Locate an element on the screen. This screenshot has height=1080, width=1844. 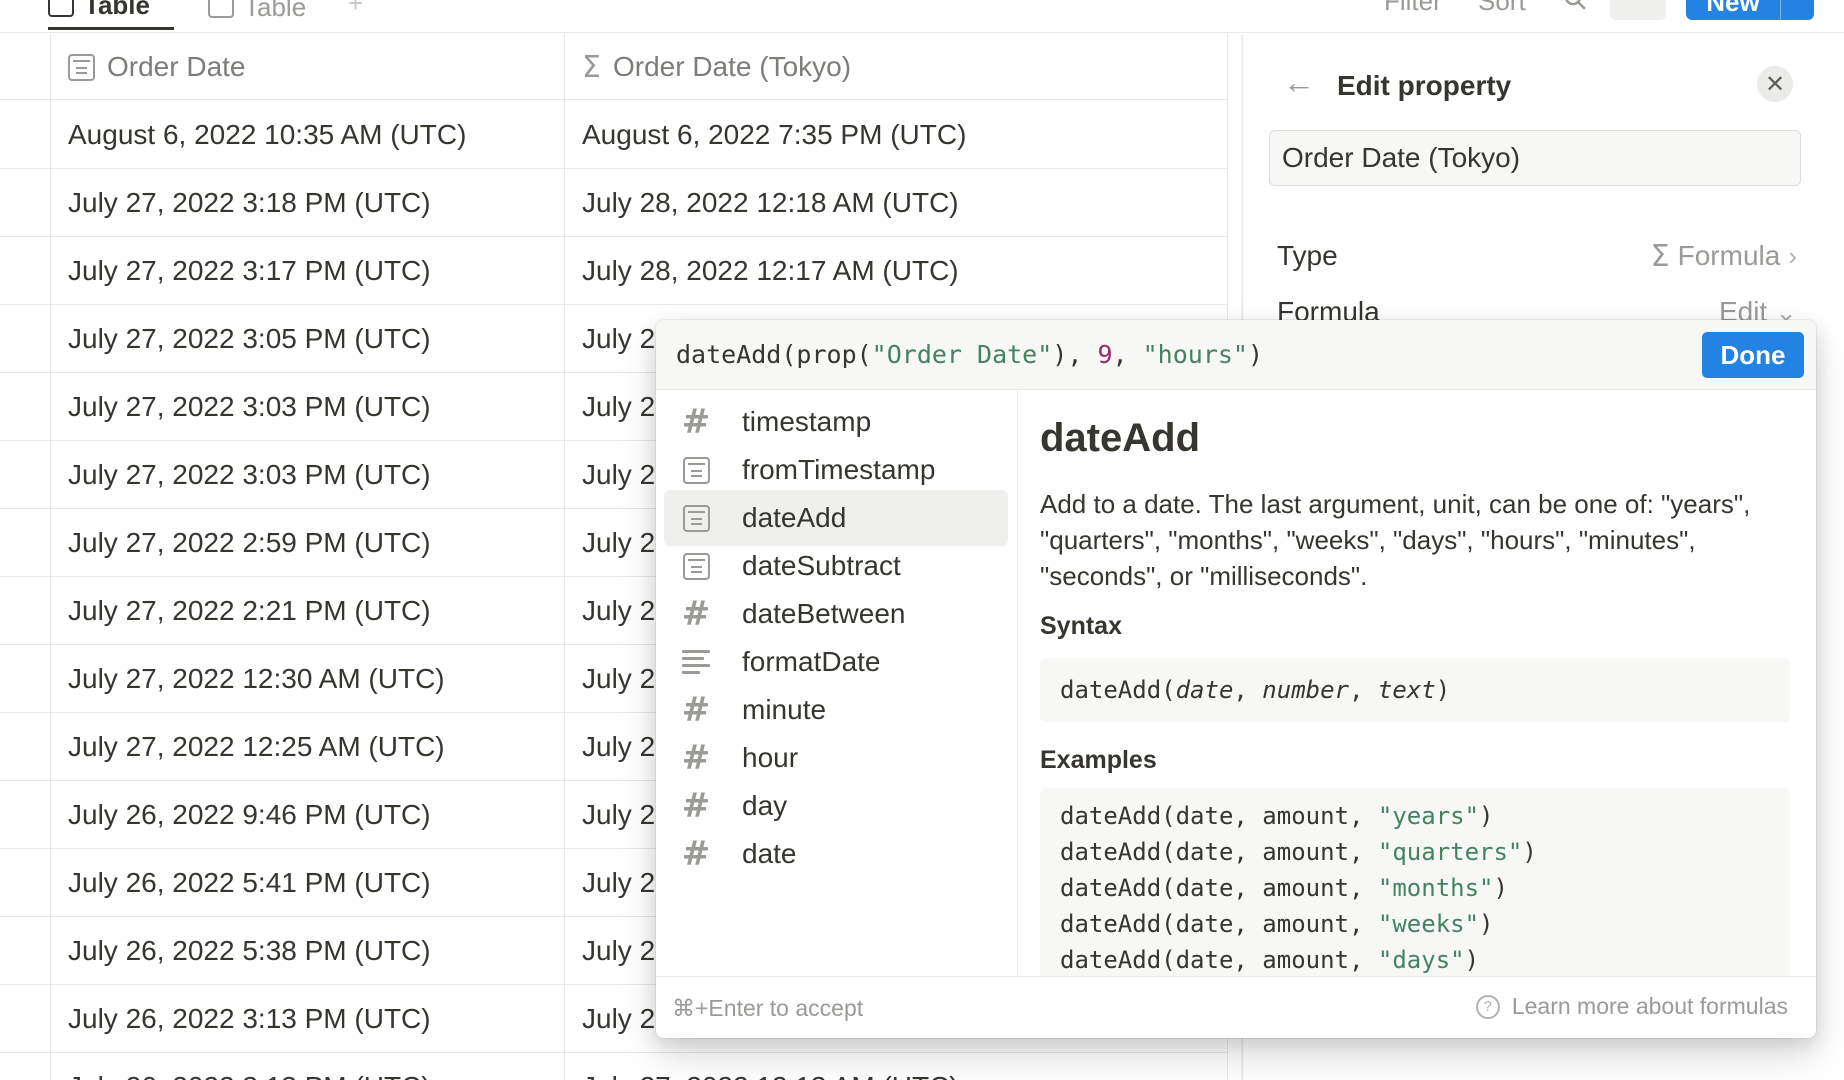
new-dropdown-toggle is located at coordinates (1797, 10).